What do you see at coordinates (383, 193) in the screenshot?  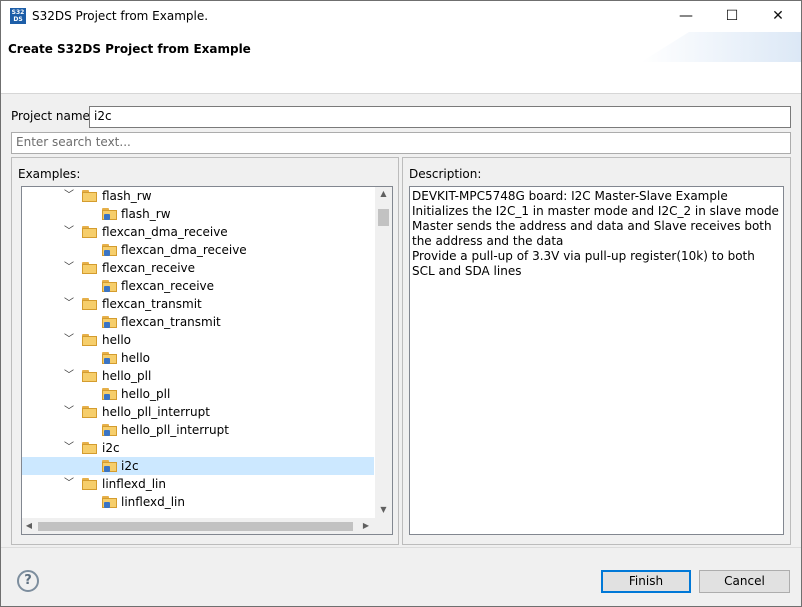 I see `scroll-up-arrow-icon: ▲` at bounding box center [383, 193].